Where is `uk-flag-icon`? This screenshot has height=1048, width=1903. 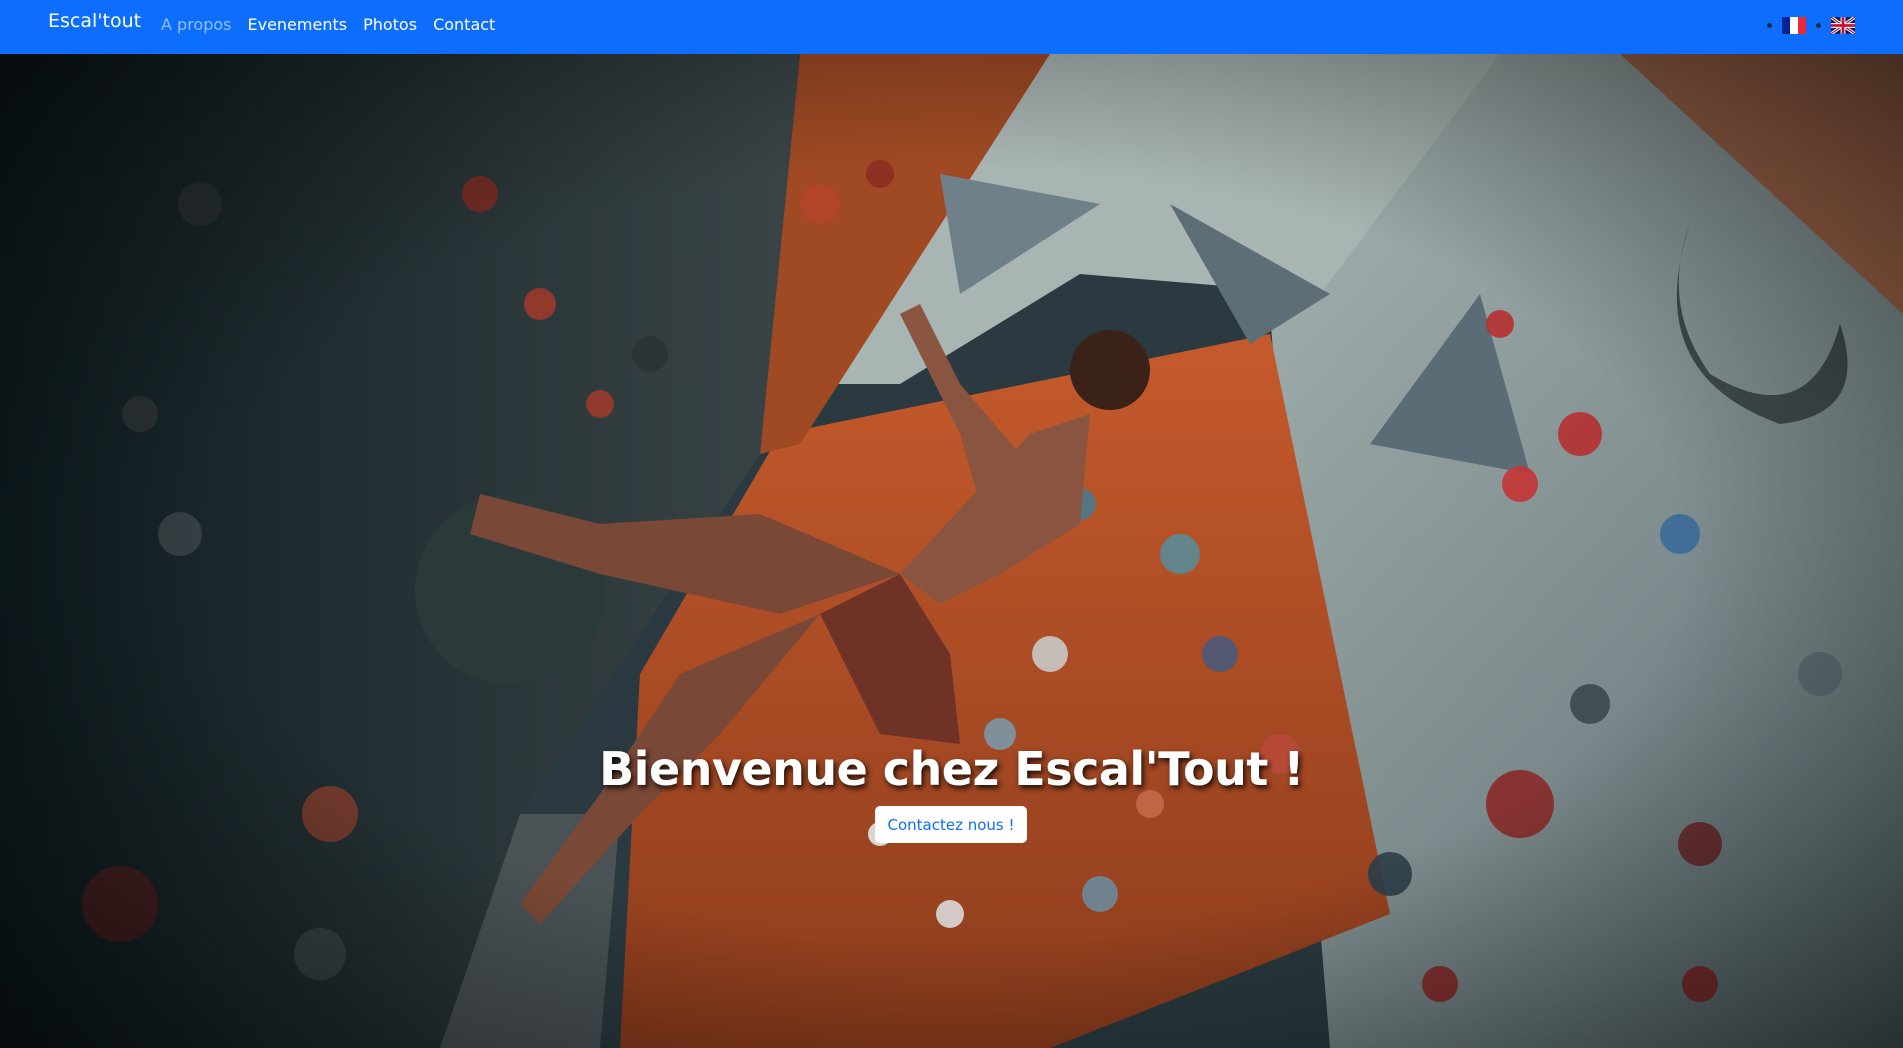
uk-flag-icon is located at coordinates (1843, 25).